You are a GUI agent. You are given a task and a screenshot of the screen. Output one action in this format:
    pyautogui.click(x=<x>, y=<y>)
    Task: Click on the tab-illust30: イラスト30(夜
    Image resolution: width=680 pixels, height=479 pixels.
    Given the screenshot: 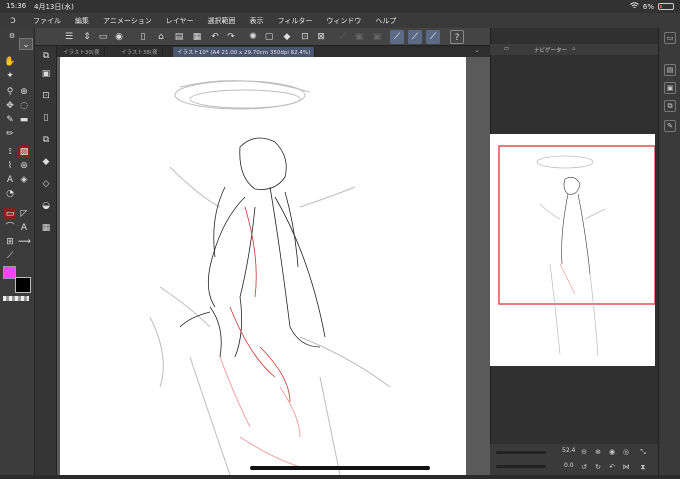 What is the action you would take?
    pyautogui.click(x=82, y=52)
    